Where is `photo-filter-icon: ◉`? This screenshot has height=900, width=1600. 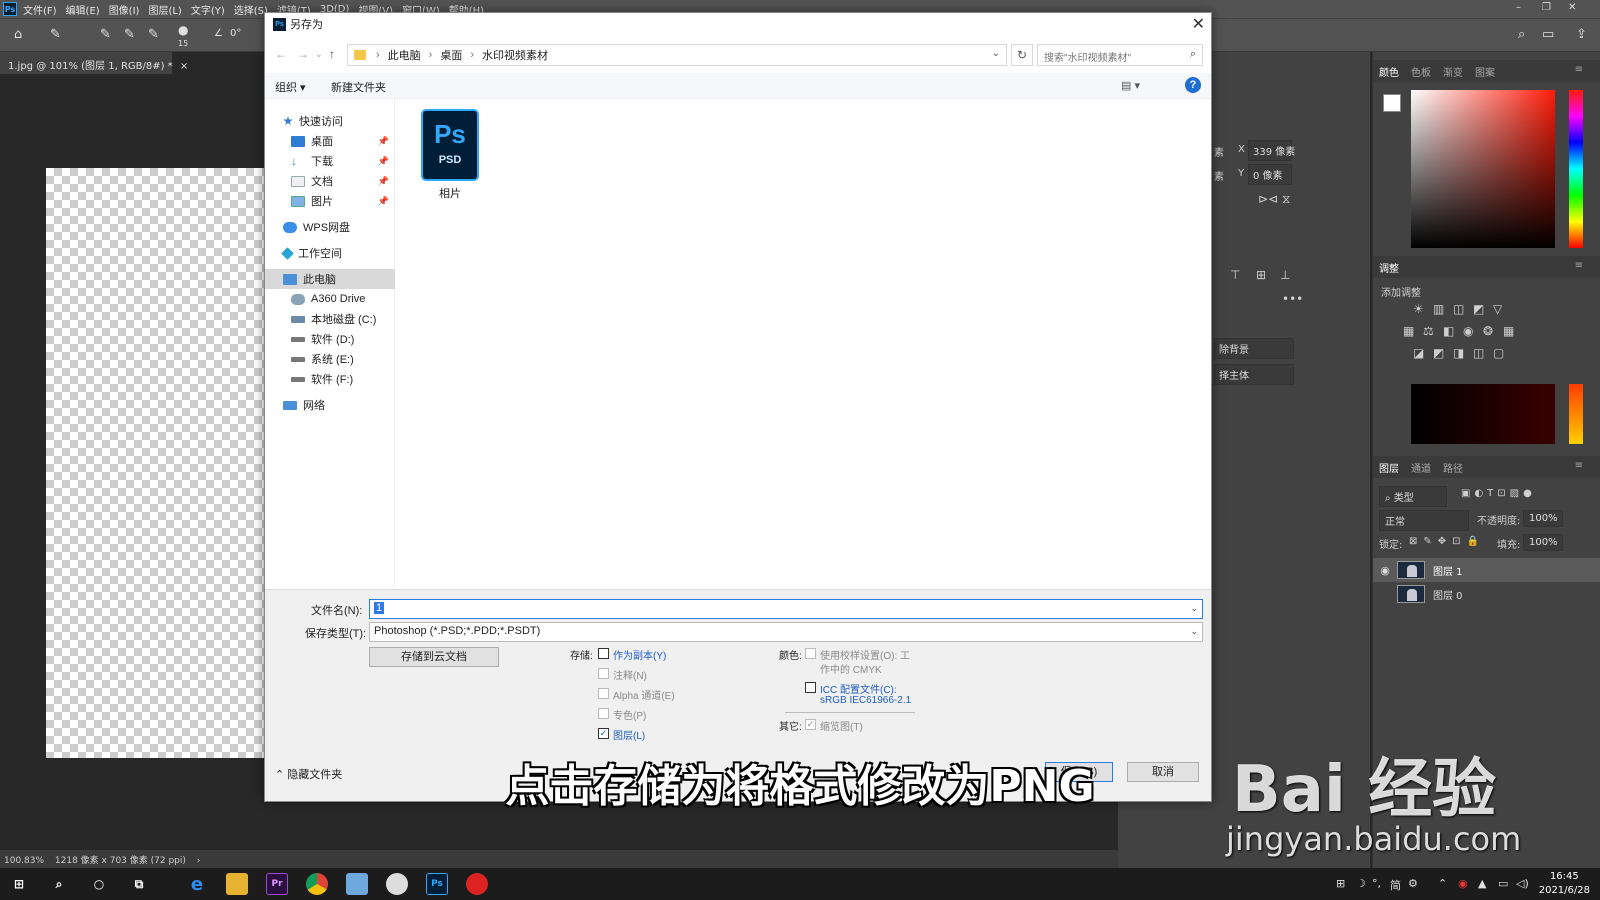 photo-filter-icon: ◉ is located at coordinates (1468, 331).